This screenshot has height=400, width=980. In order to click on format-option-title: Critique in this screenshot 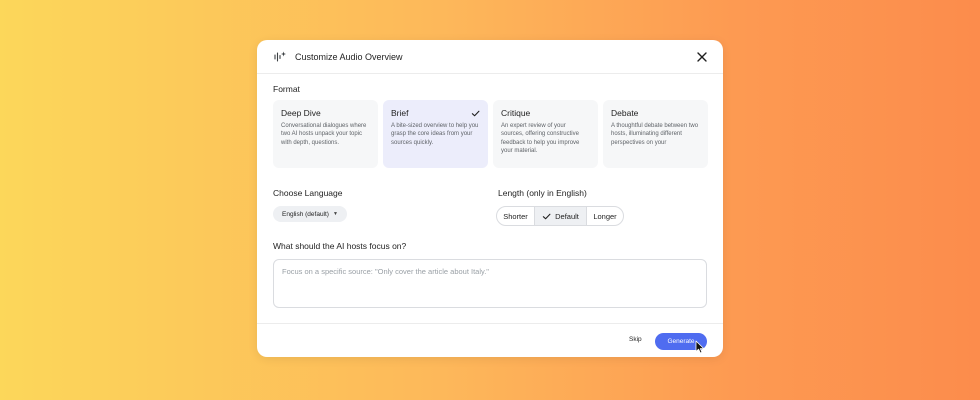, I will do `click(516, 113)`.